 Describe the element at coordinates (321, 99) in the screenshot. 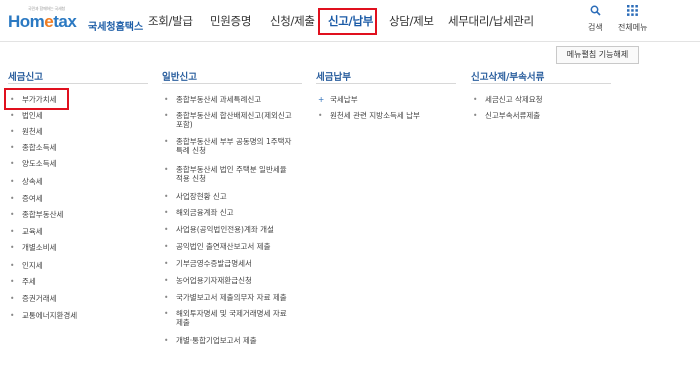

I see `expand-plus-icon: +` at that location.